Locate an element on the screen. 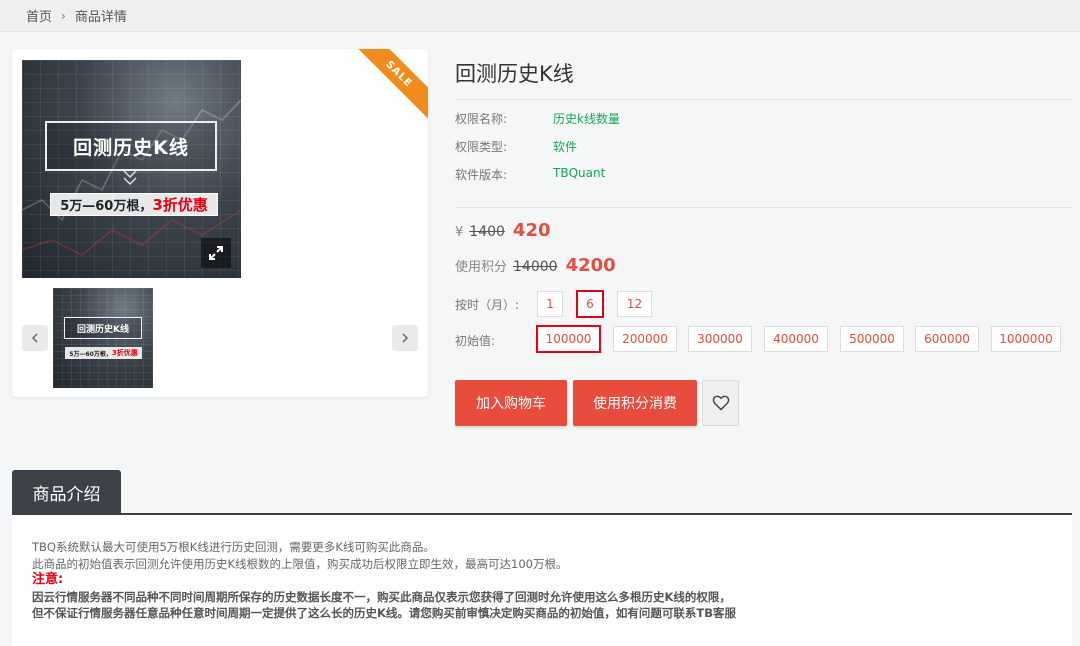  attribute-row-permission-name: 权限名称: 历史k线数量 is located at coordinates (537, 118).